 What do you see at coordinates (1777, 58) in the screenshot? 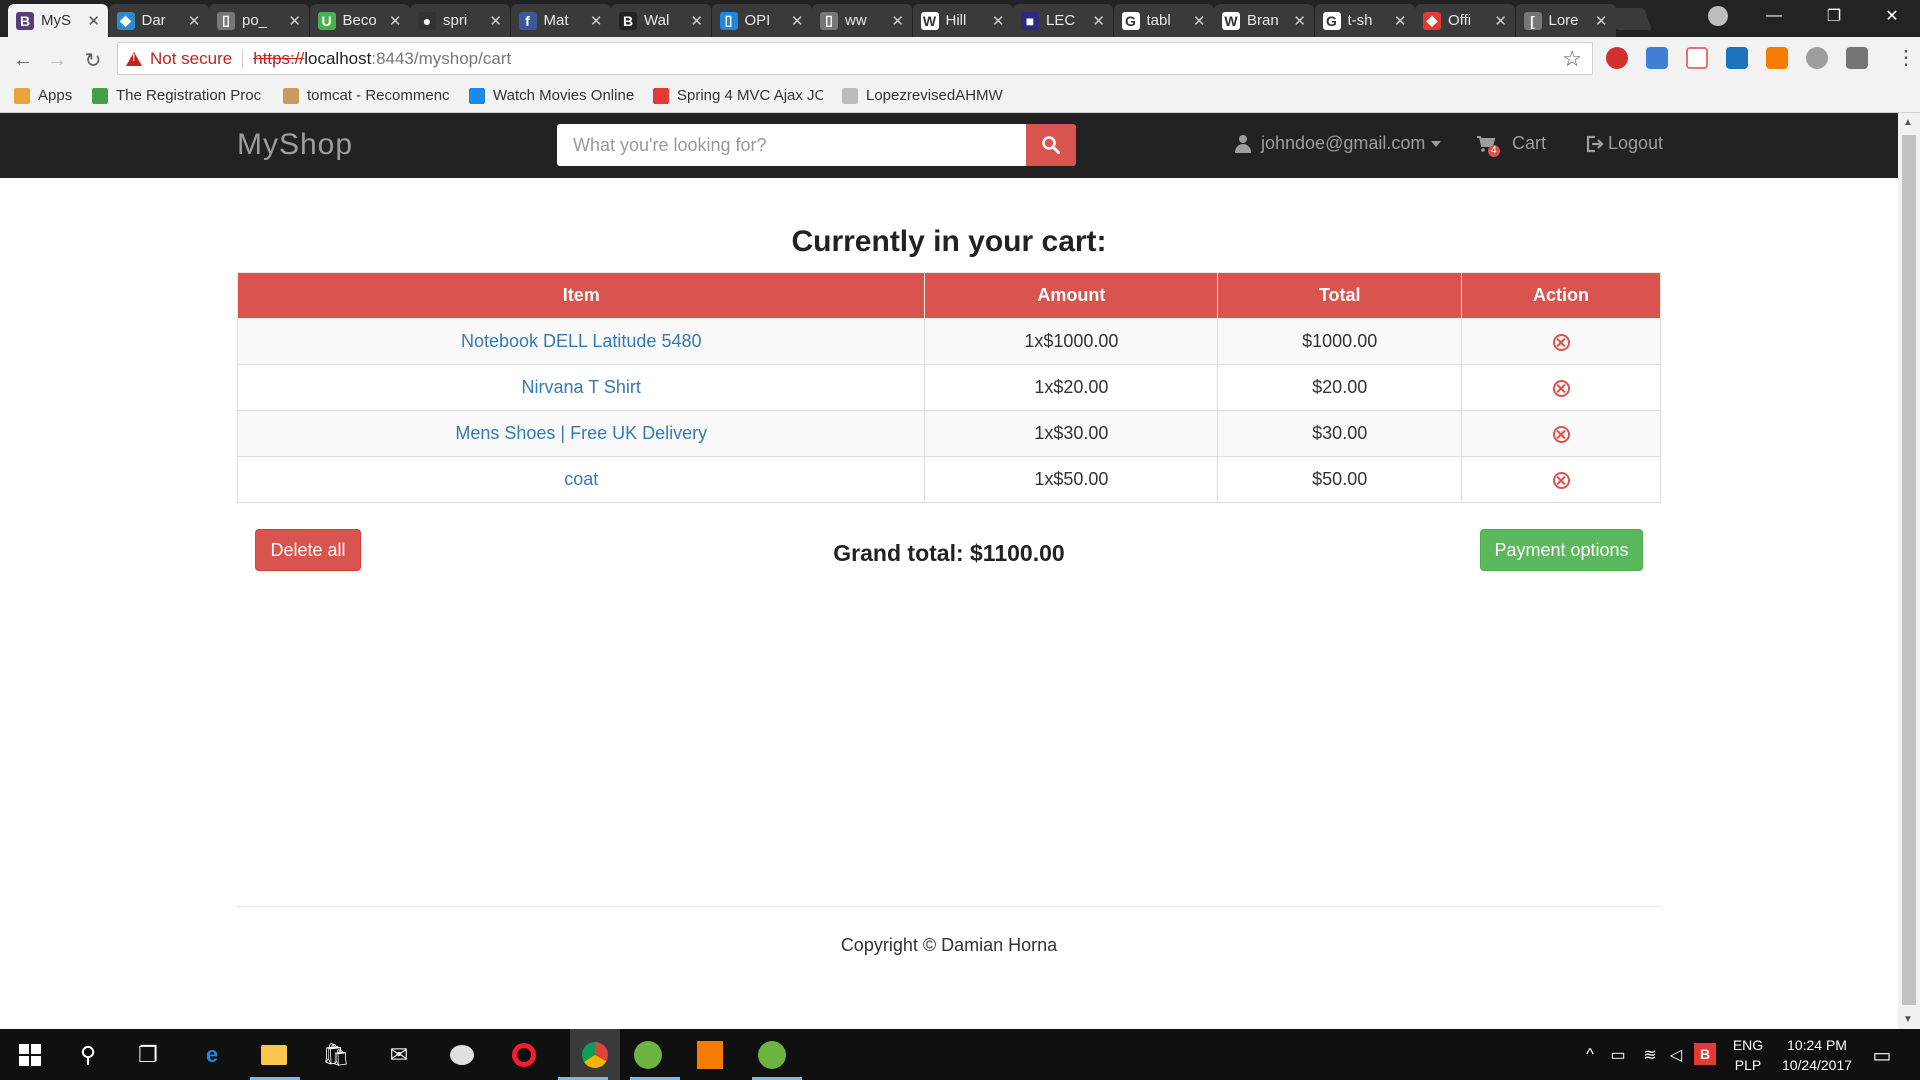
I see `extension-orange-icon` at bounding box center [1777, 58].